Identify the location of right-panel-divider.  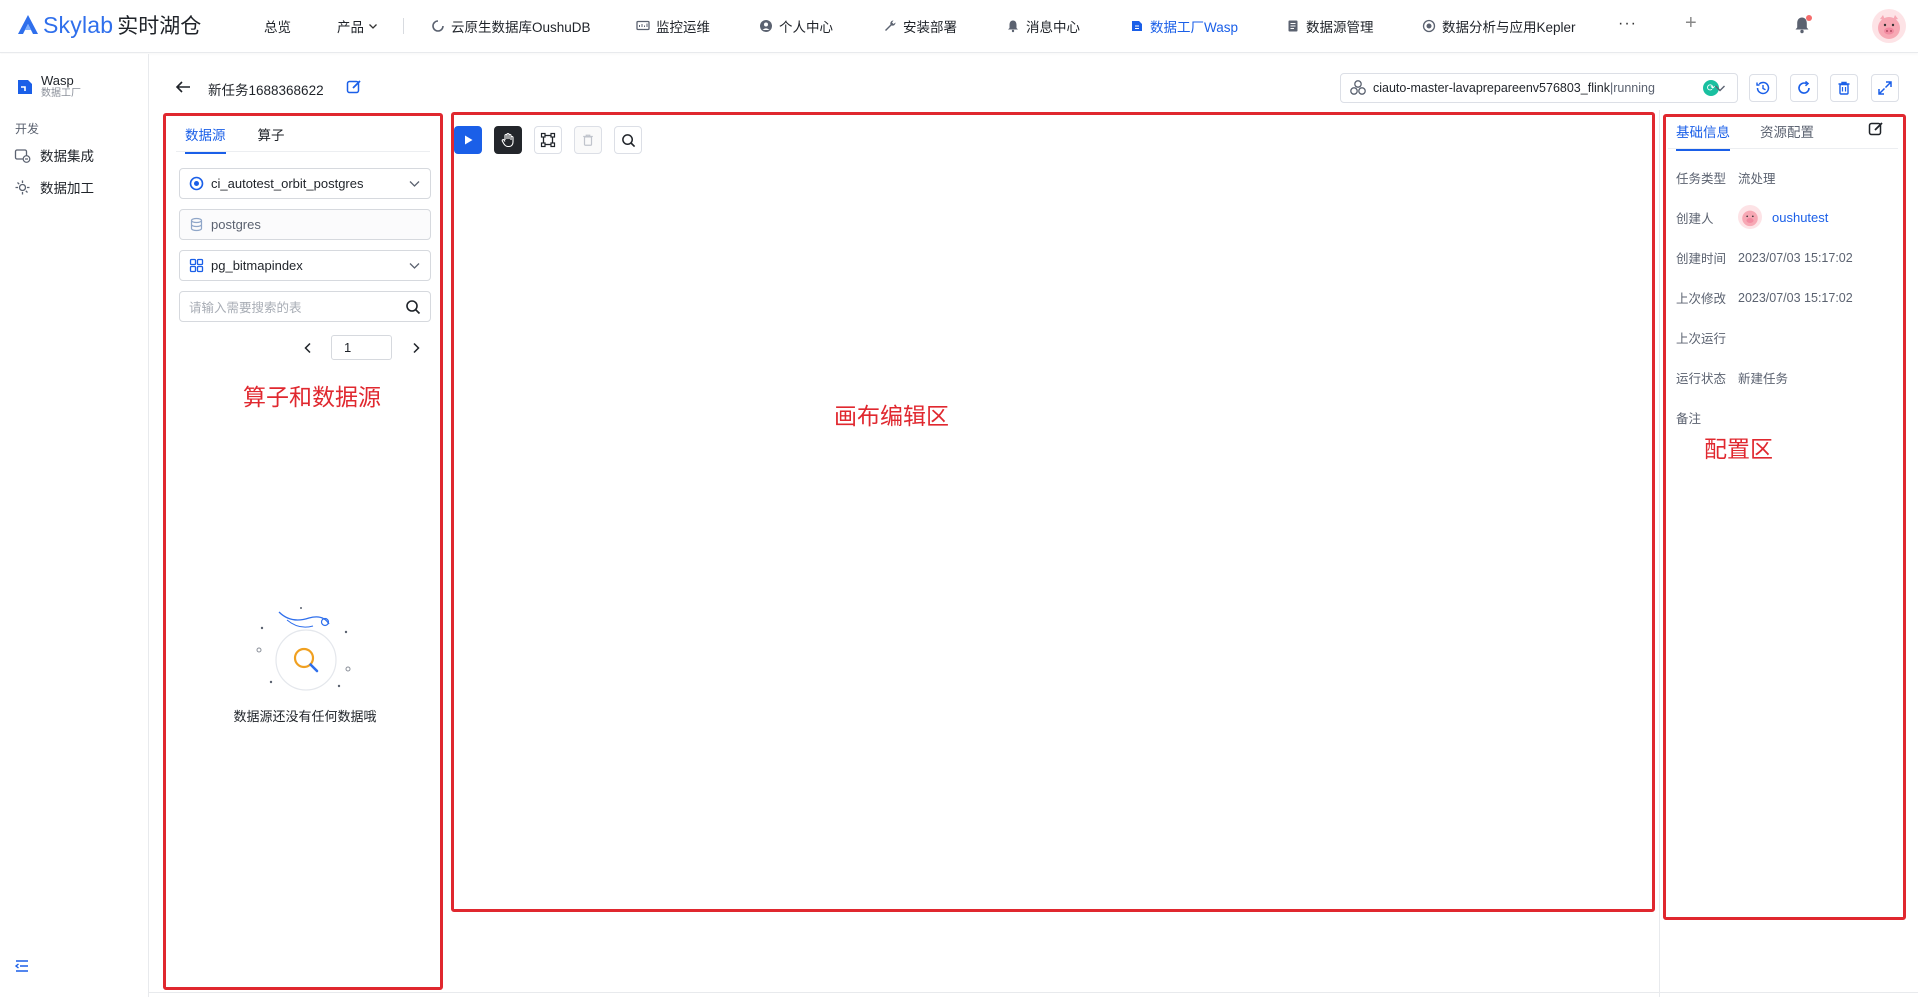
(1783, 148).